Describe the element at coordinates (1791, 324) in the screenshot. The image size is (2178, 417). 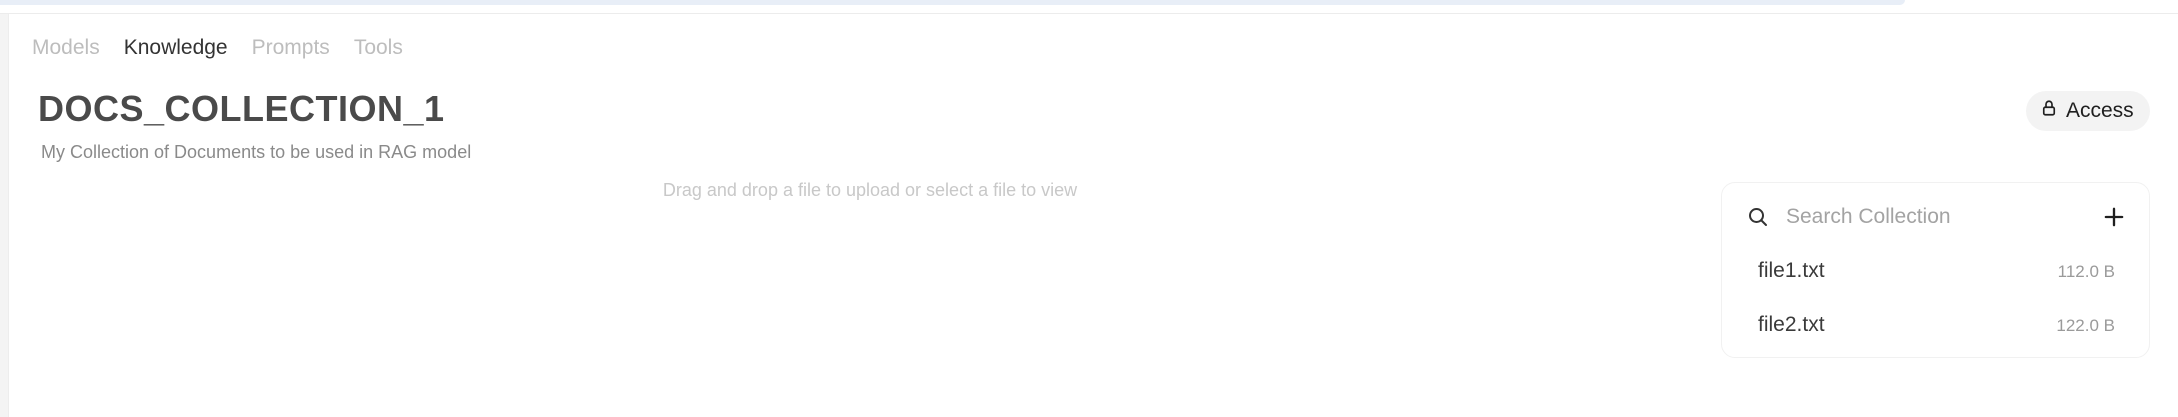
I see `file-name: file2.txt` at that location.